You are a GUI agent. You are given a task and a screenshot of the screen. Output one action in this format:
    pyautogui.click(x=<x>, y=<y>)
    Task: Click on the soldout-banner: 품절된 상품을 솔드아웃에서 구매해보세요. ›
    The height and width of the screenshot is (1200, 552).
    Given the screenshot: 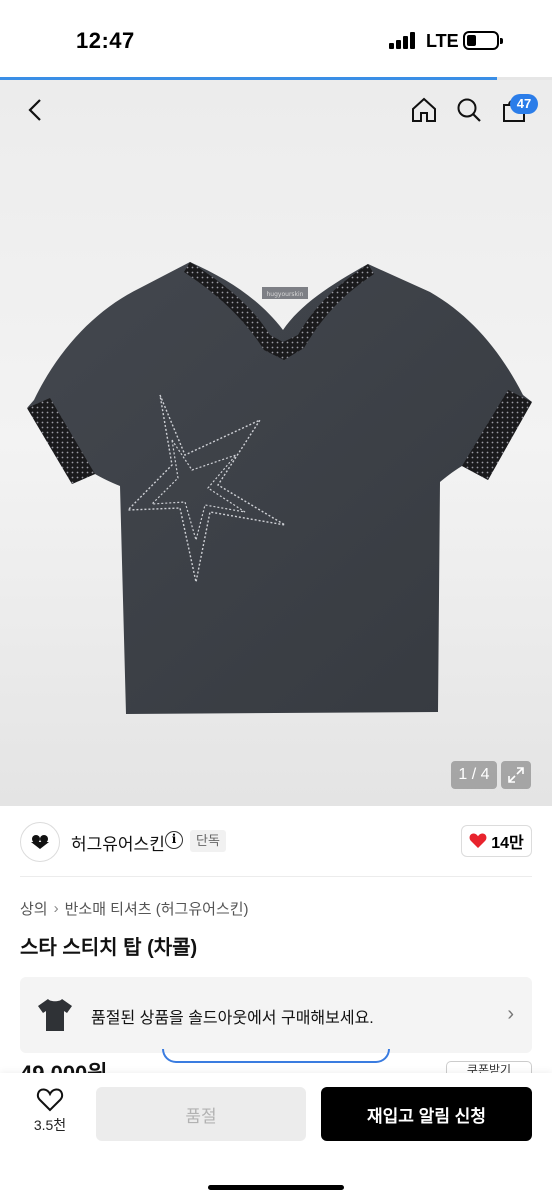 What is the action you would take?
    pyautogui.click(x=276, y=1015)
    